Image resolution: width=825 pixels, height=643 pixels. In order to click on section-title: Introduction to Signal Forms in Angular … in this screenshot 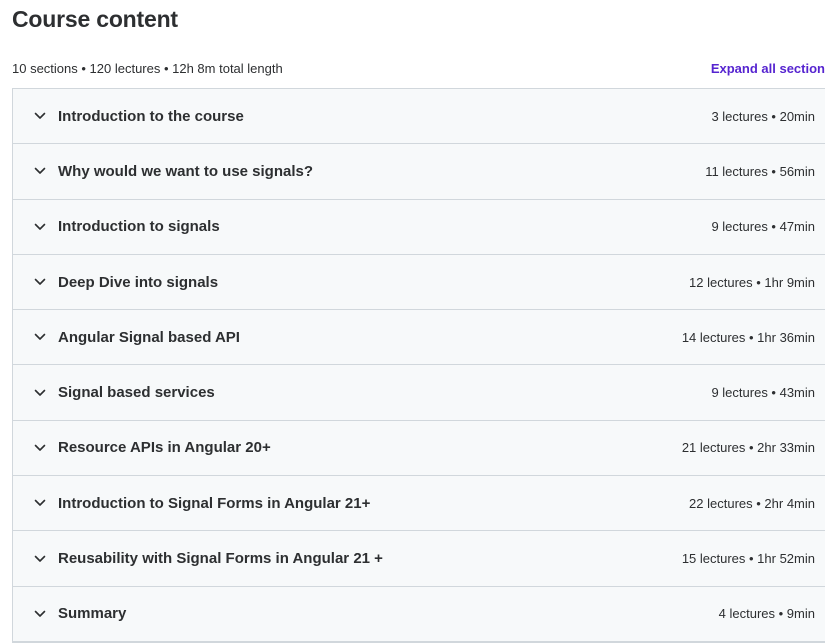, I will do `click(214, 503)`.